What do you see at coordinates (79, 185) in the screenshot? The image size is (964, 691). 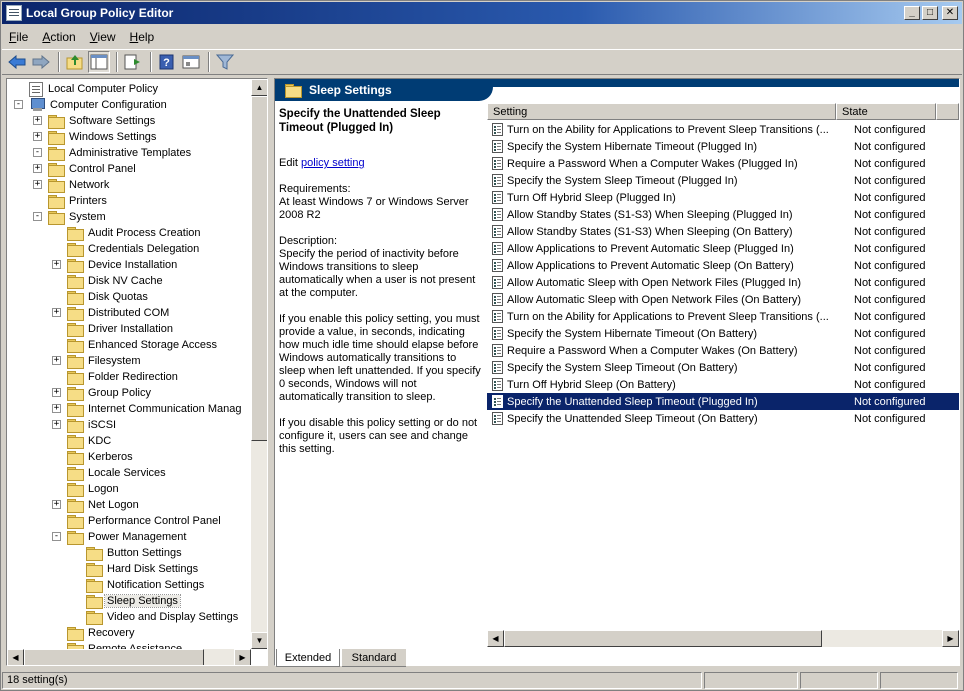 I see `tree-node-network: Network` at bounding box center [79, 185].